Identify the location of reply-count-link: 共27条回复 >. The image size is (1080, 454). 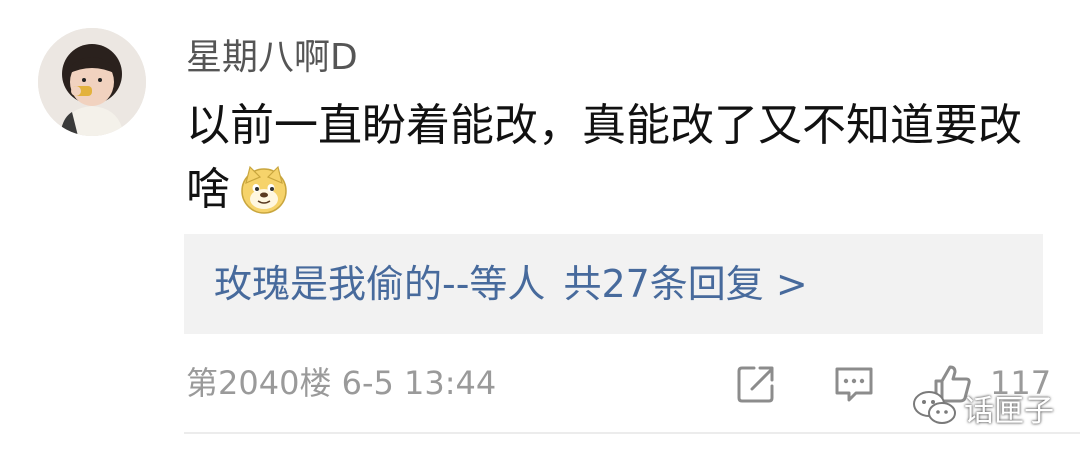
(685, 284).